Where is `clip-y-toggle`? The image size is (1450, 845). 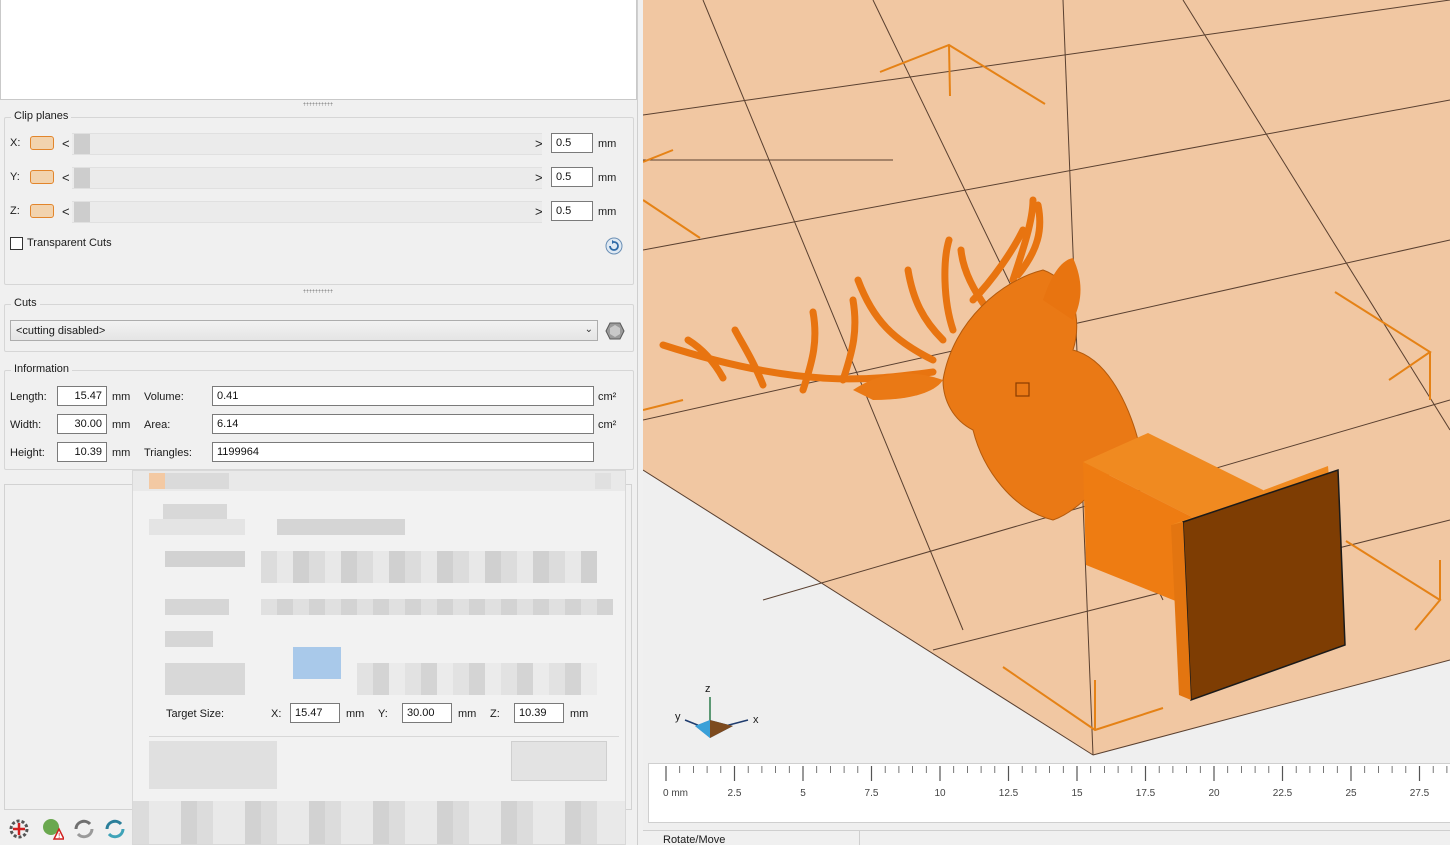
clip-y-toggle is located at coordinates (42, 177).